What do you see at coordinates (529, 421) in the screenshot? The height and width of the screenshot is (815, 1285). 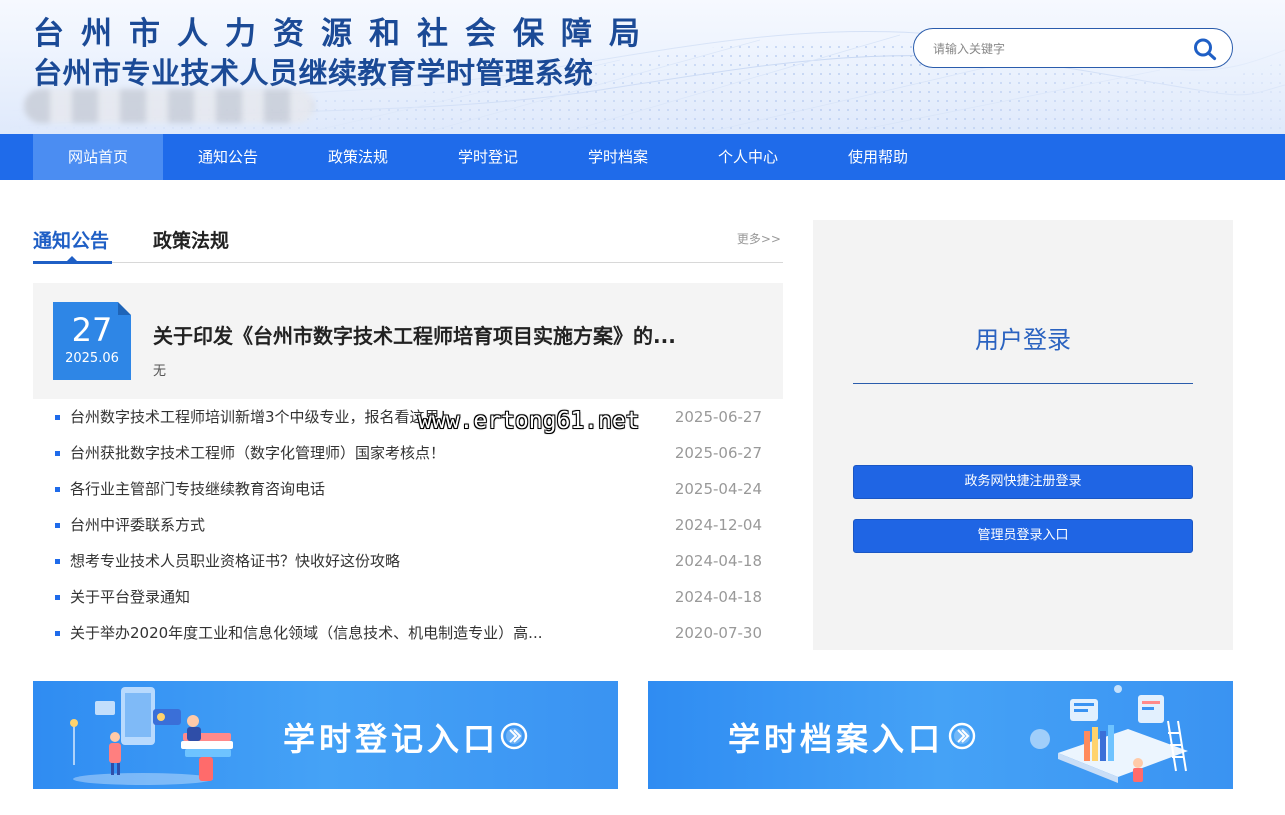 I see `site-watermark: www.ertong61.net` at bounding box center [529, 421].